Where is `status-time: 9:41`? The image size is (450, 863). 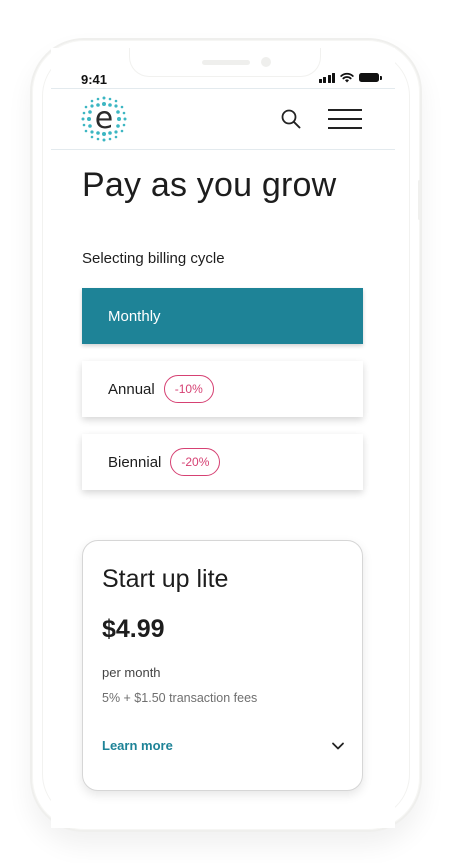 status-time: 9:41 is located at coordinates (94, 79).